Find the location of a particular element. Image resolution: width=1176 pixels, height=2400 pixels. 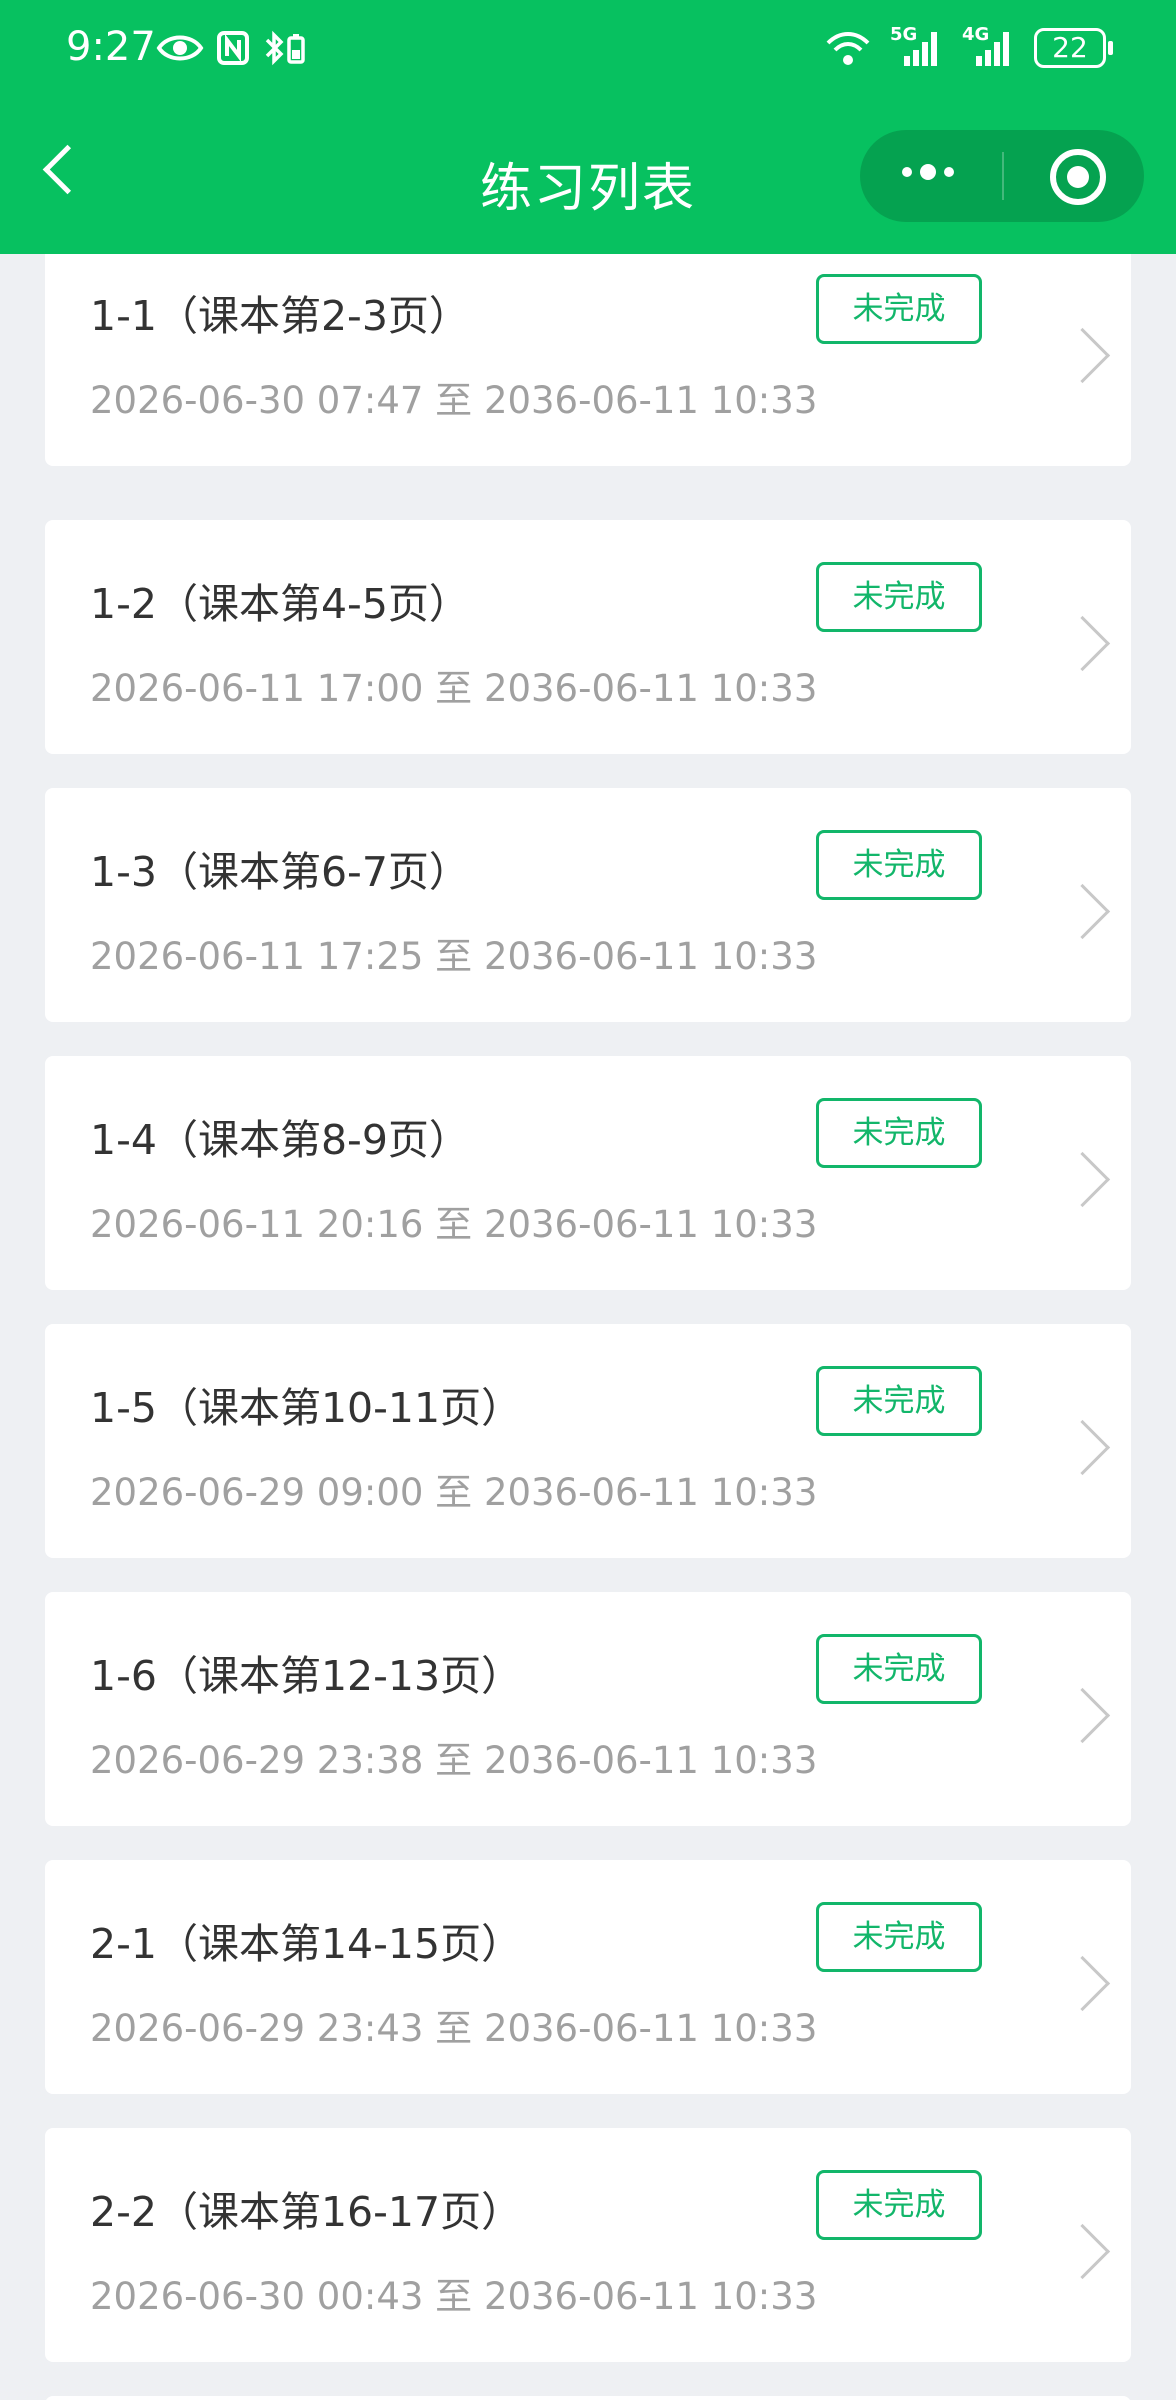

item-time-range: 2026-06-30 00:43 至 2036-06-11 10:33 is located at coordinates (454, 2296).